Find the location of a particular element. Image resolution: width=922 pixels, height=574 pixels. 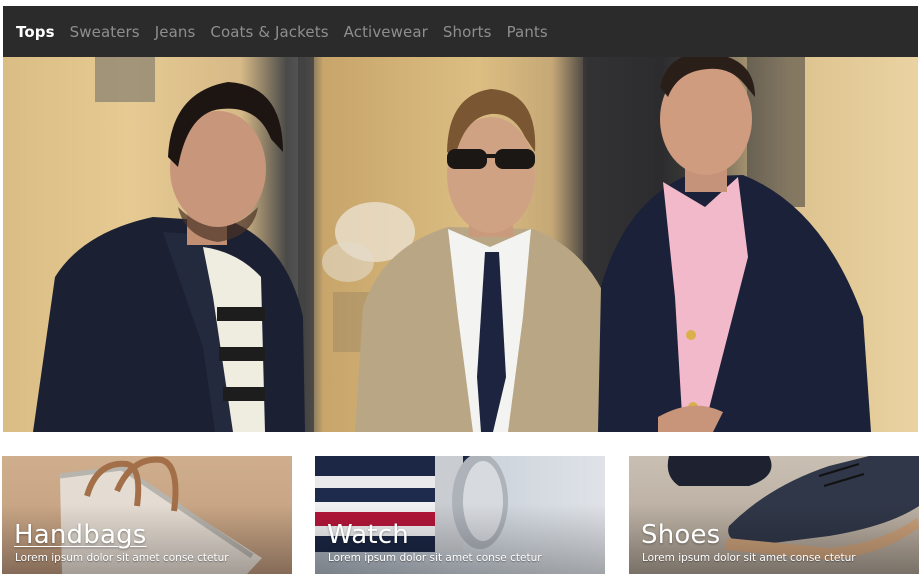

tile-description-handbags: Lorem ipsum dolor sit amet conse ctetur is located at coordinates (122, 558).